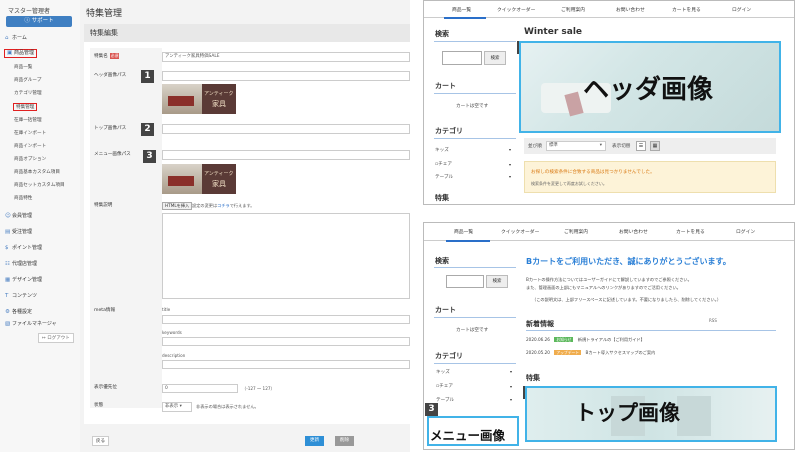 This screenshot has height=452, width=800. Describe the element at coordinates (21, 53) in the screenshot. I see `sidebar-item-product-management: ▣ 商品管理` at that location.